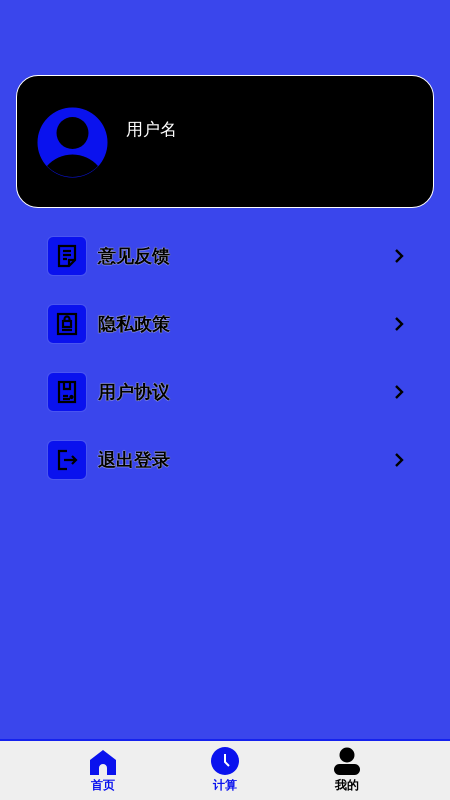 This screenshot has width=450, height=800. I want to click on menu-item: 意见反馈, so click(225, 256).